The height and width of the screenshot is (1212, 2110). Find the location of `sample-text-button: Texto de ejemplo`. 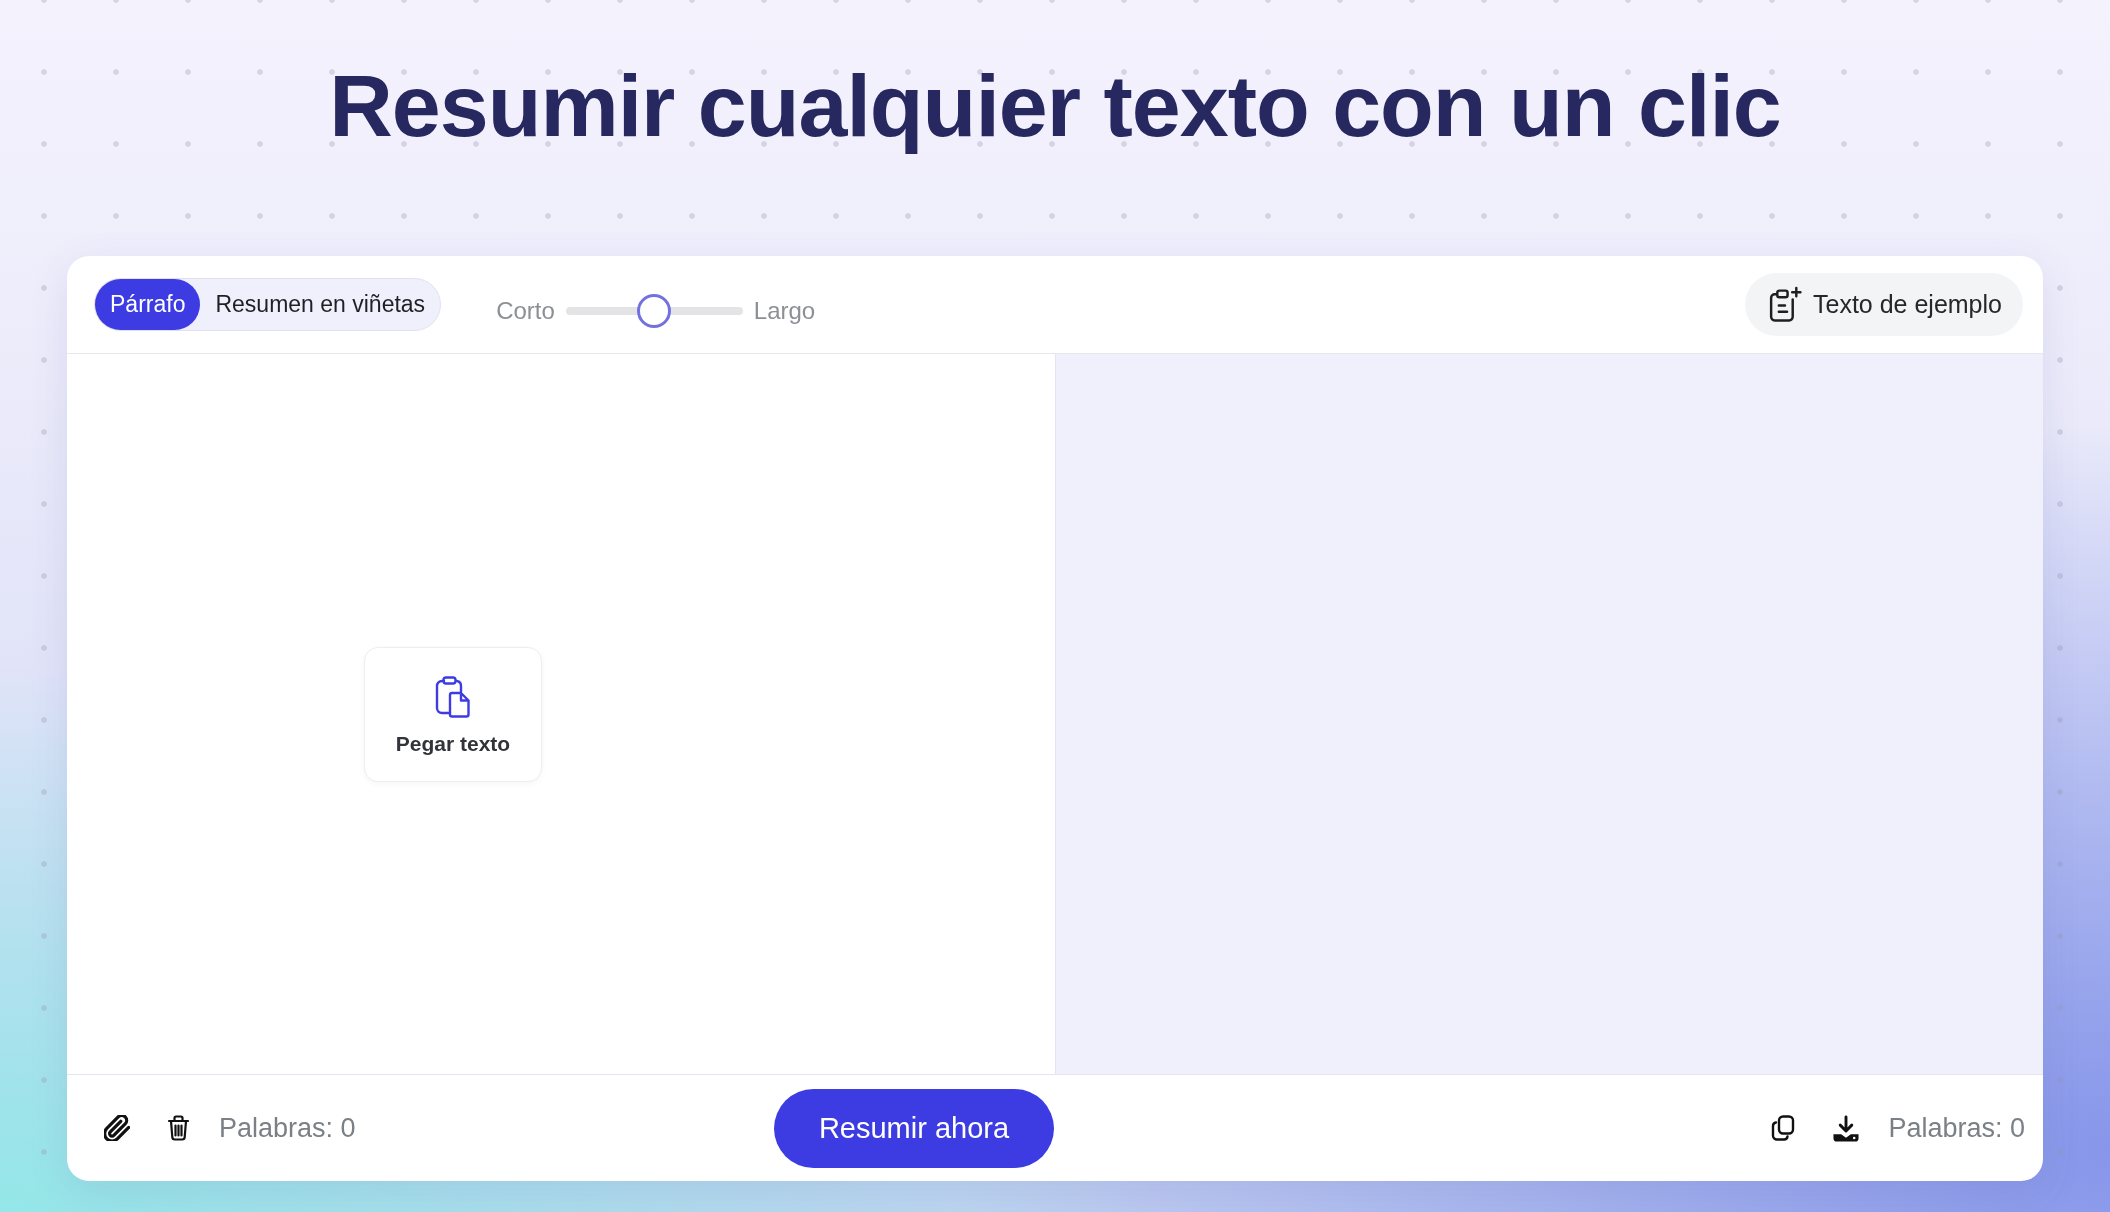

sample-text-button: Texto de ejemplo is located at coordinates (1884, 304).